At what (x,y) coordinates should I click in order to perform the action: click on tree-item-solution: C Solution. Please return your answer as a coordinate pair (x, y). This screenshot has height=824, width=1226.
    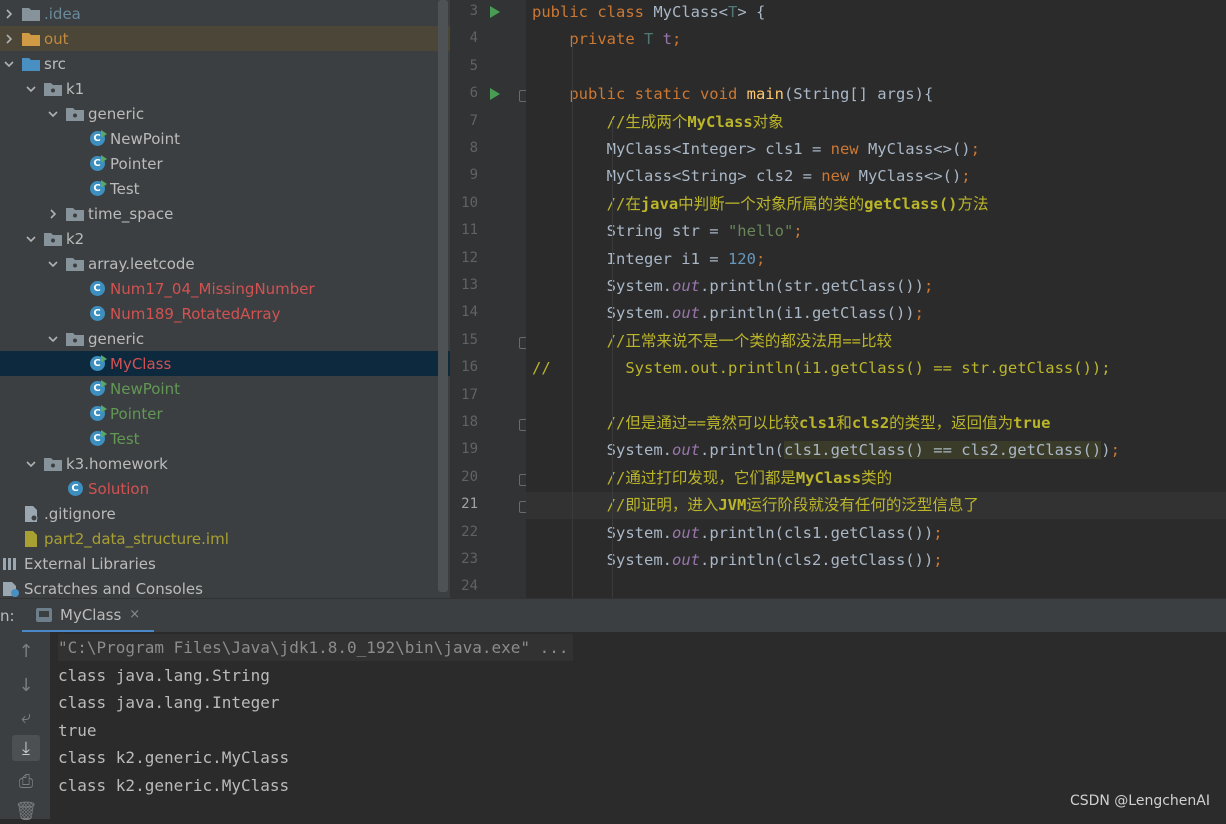
    Looking at the image, I should click on (225, 488).